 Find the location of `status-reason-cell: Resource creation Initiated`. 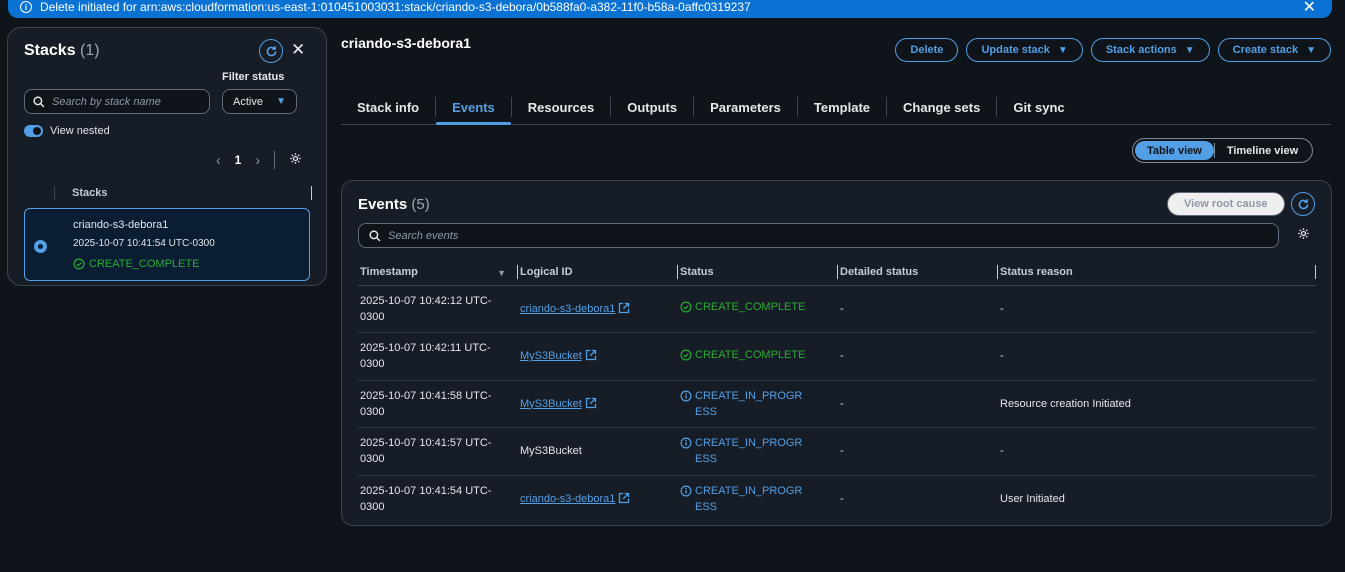

status-reason-cell: Resource creation Initiated is located at coordinates (1157, 404).